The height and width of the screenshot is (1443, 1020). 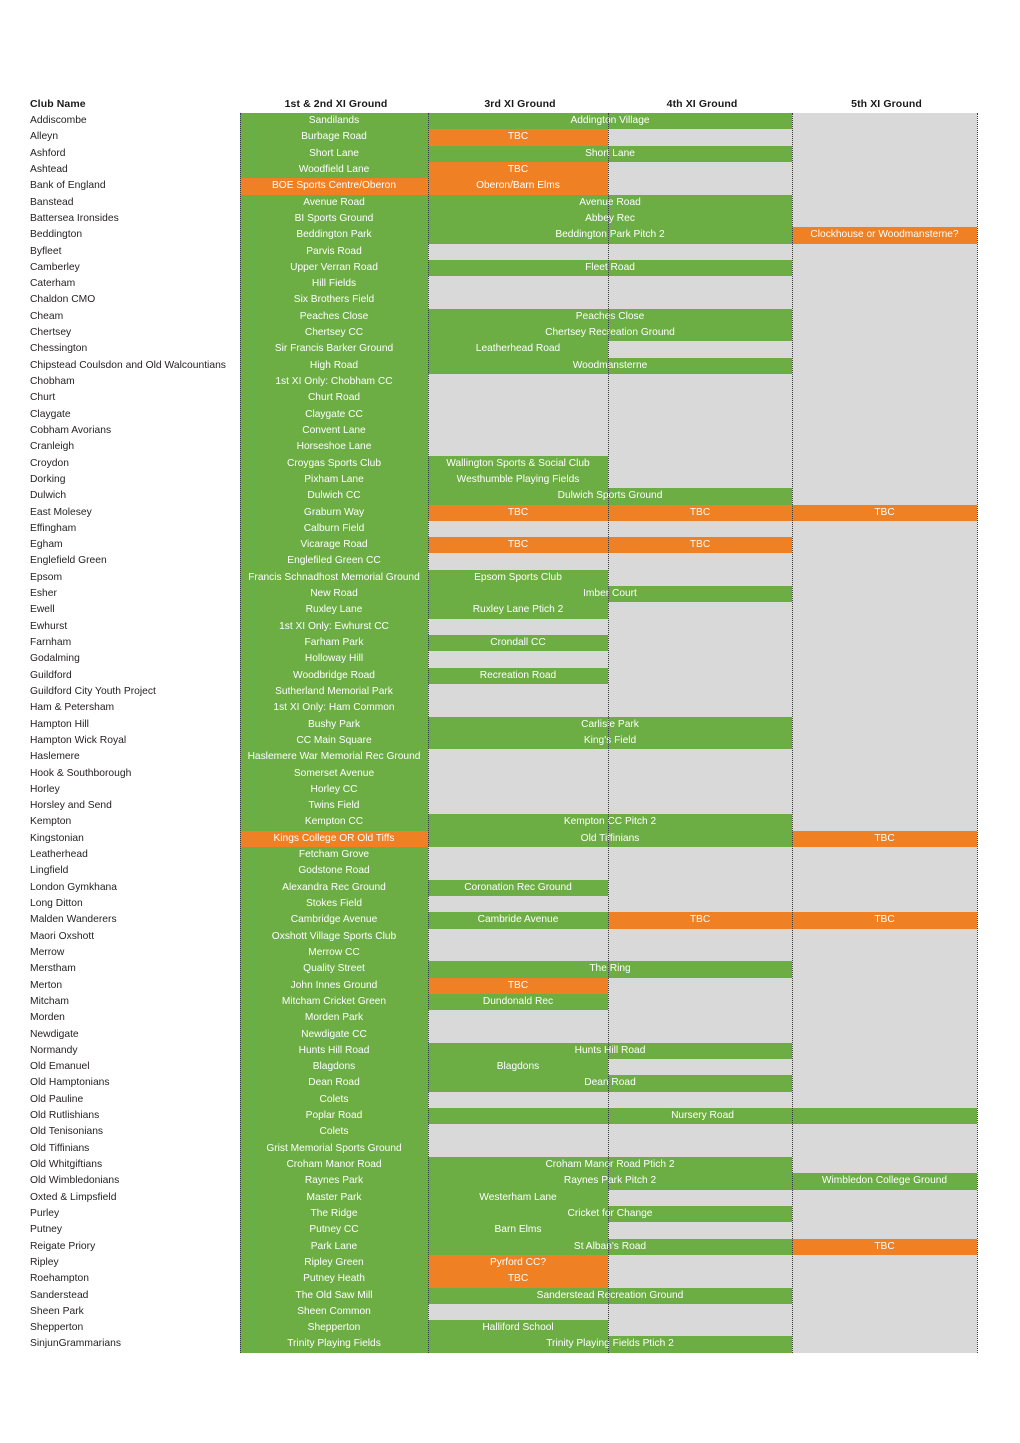 I want to click on table-row: Morden Morden Park, so click(x=502, y=1018).